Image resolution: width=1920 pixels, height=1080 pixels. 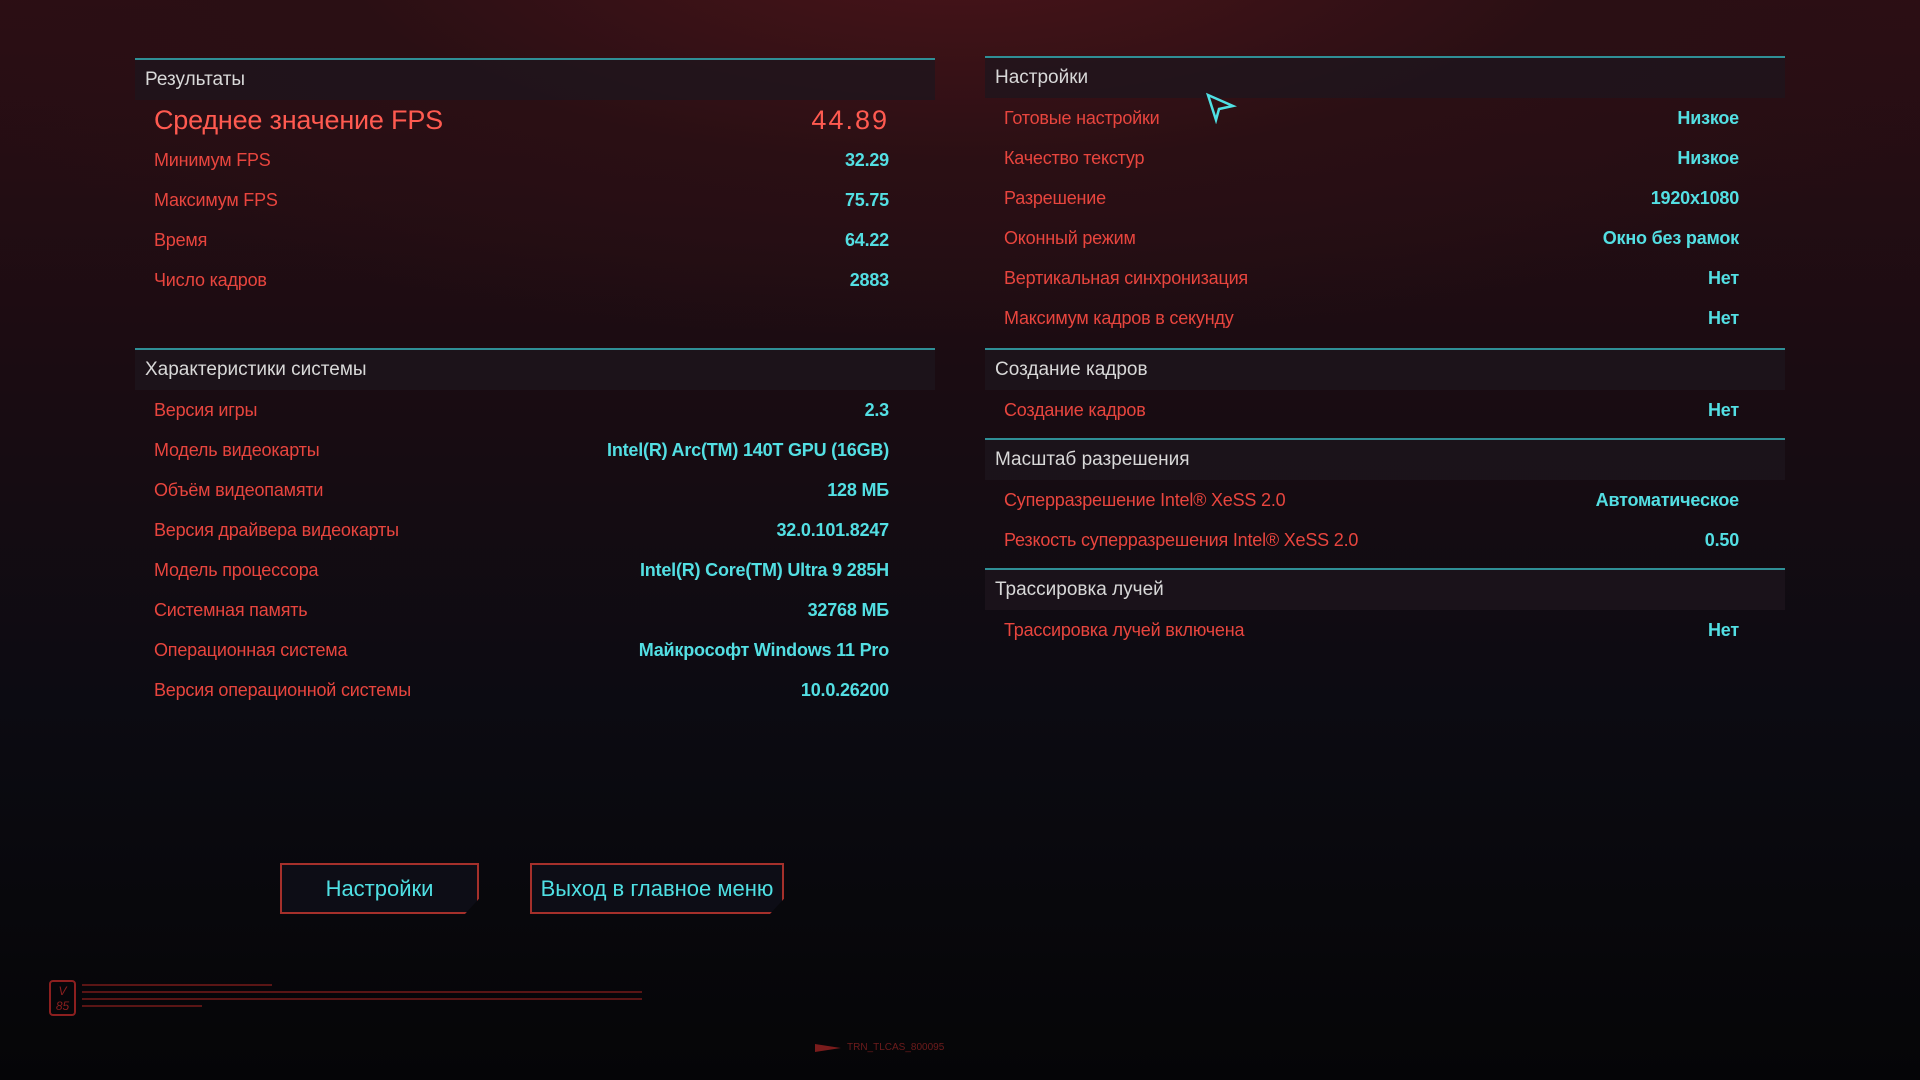 I want to click on stat-row: Готовые настройки Низкое, so click(x=1385, y=118).